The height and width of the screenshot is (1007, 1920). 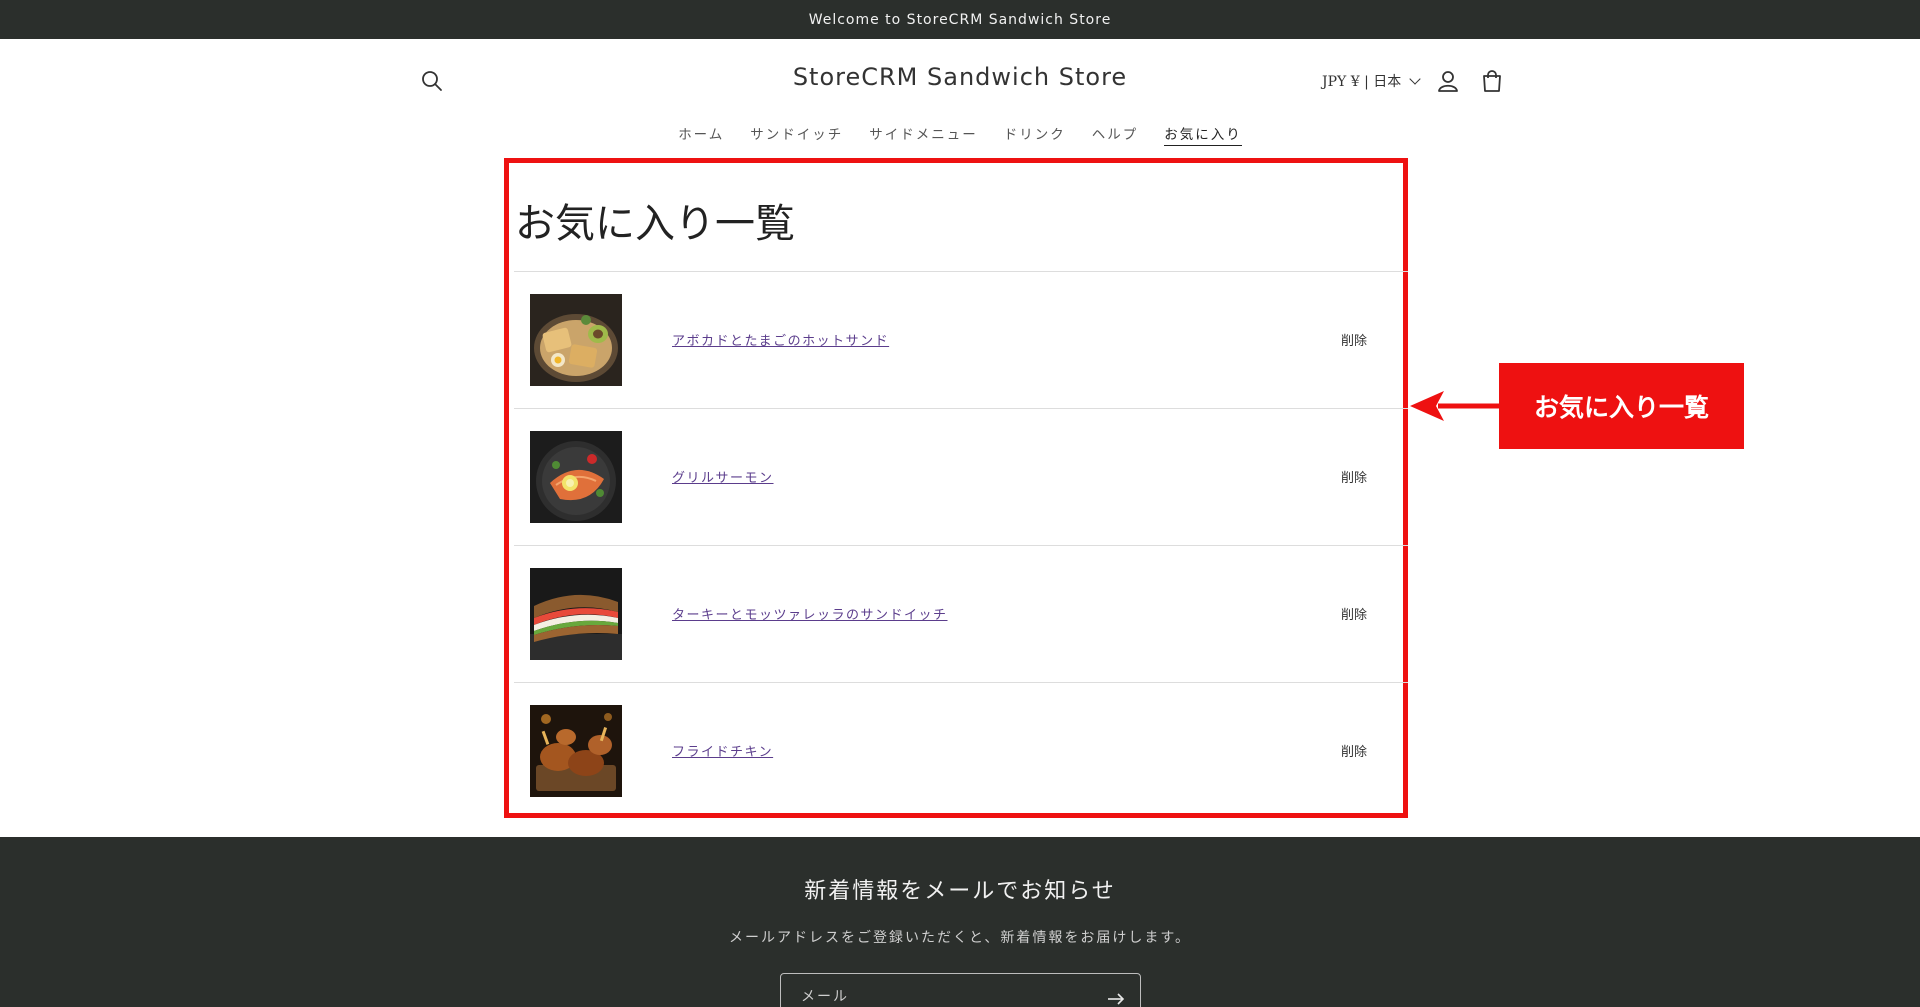 I want to click on main-nav: ホーム サンドイッチ サイドメニュー ドリンク ヘルプ お気に入り, so click(x=960, y=134).